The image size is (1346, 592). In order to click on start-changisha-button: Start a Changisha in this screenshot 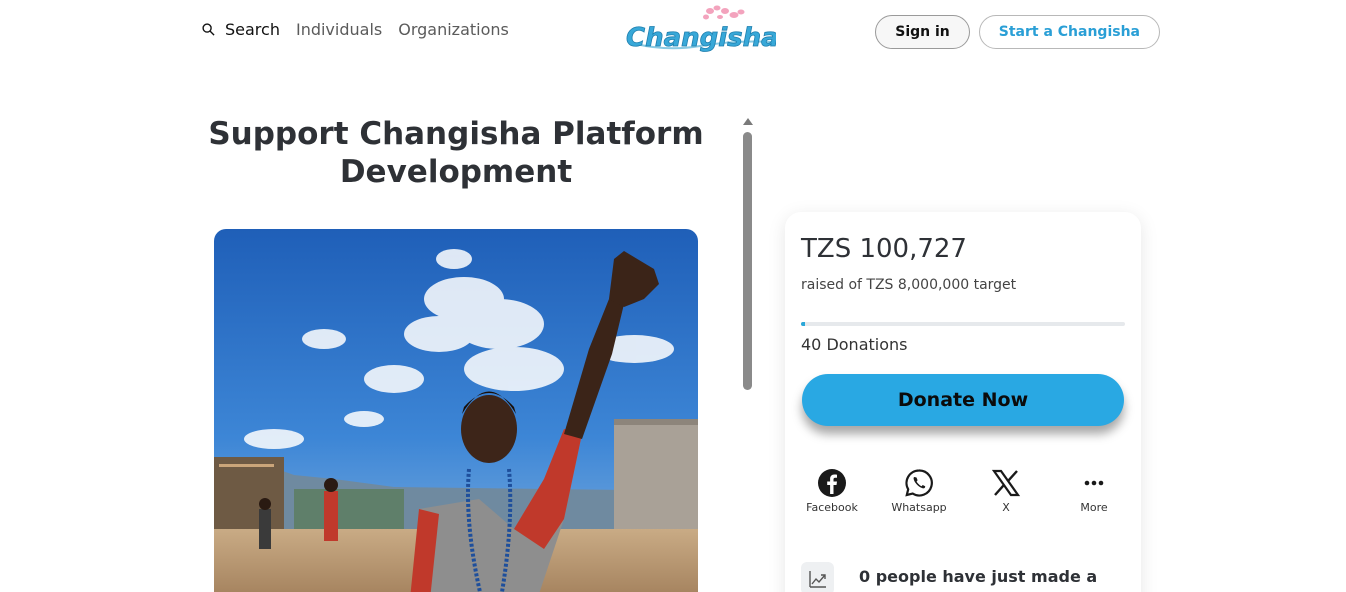, I will do `click(1069, 32)`.